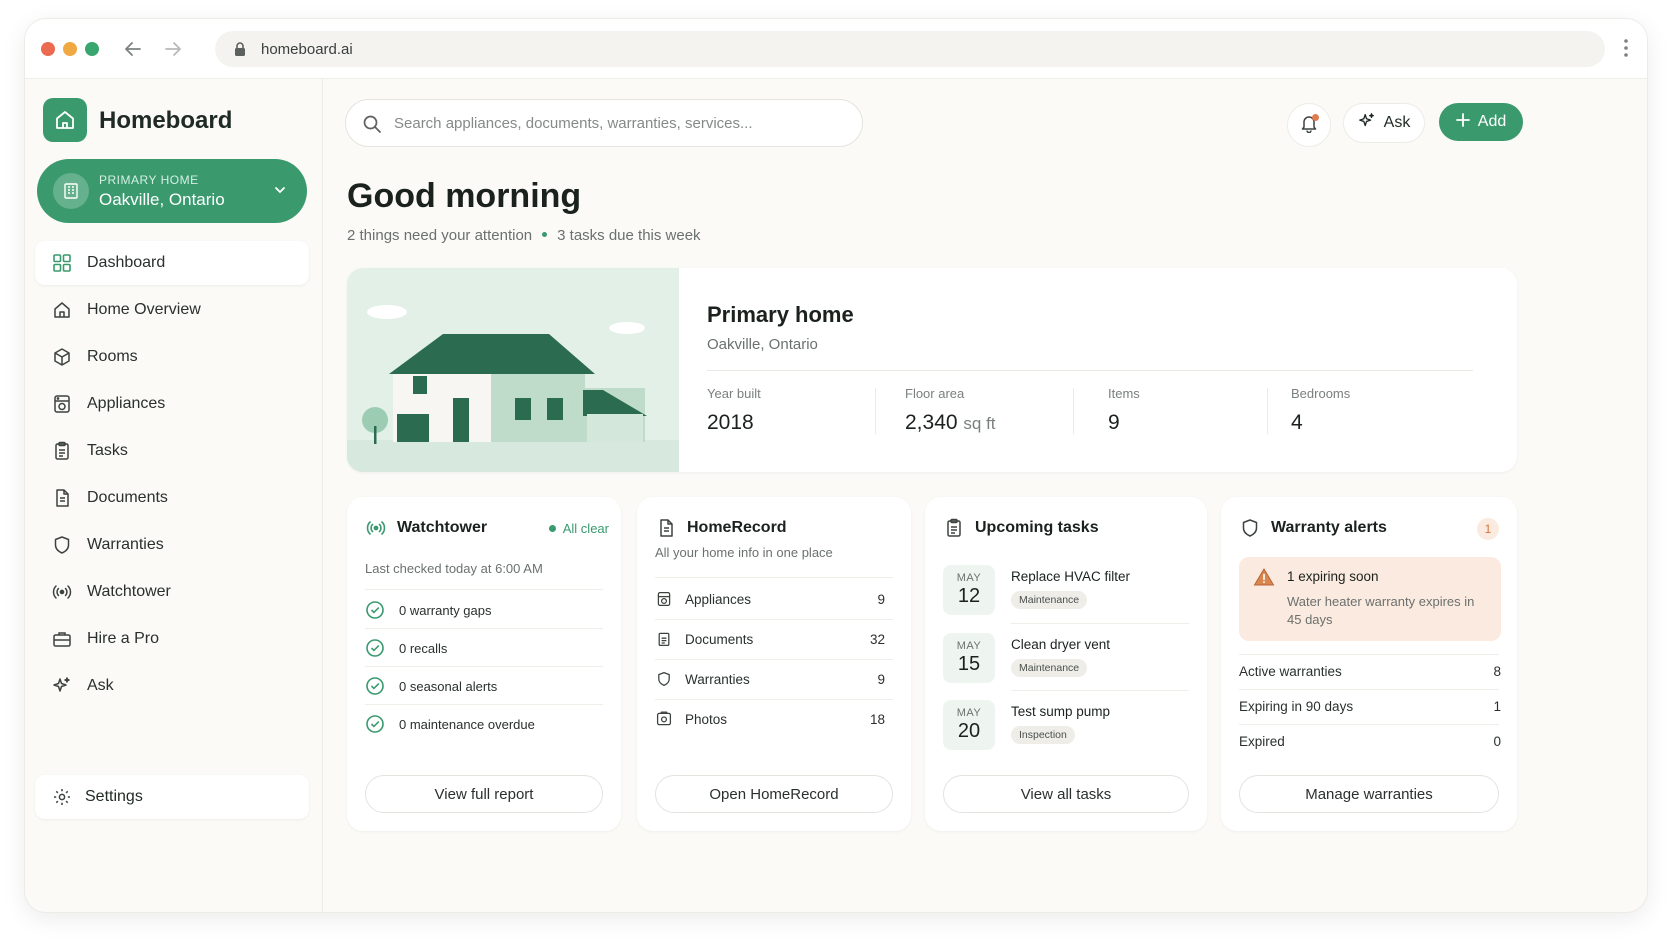 Image resolution: width=1672 pixels, height=941 pixels. What do you see at coordinates (1297, 422) in the screenshot?
I see `stat-number: 4` at bounding box center [1297, 422].